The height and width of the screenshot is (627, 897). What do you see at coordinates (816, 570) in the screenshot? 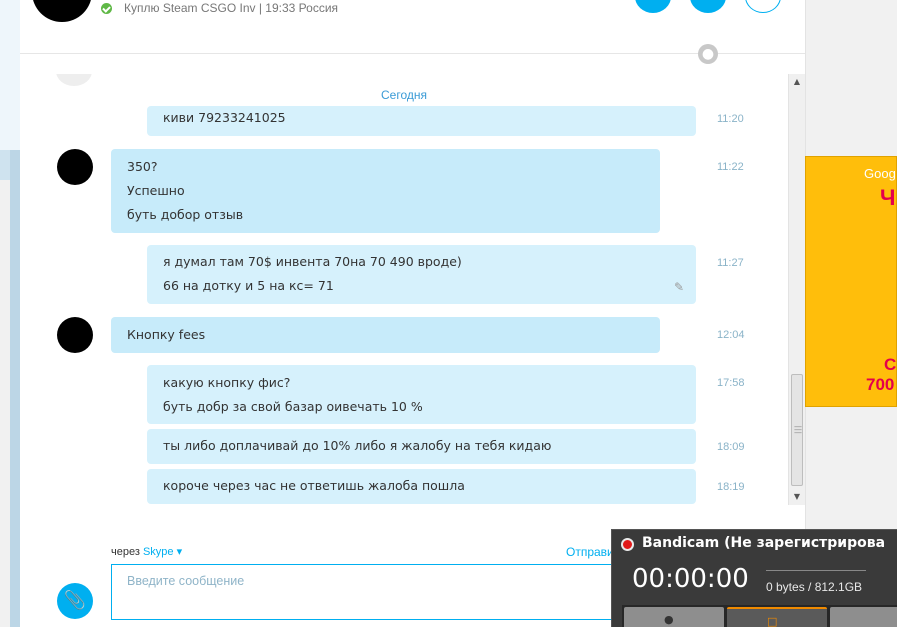
I see `divider` at bounding box center [816, 570].